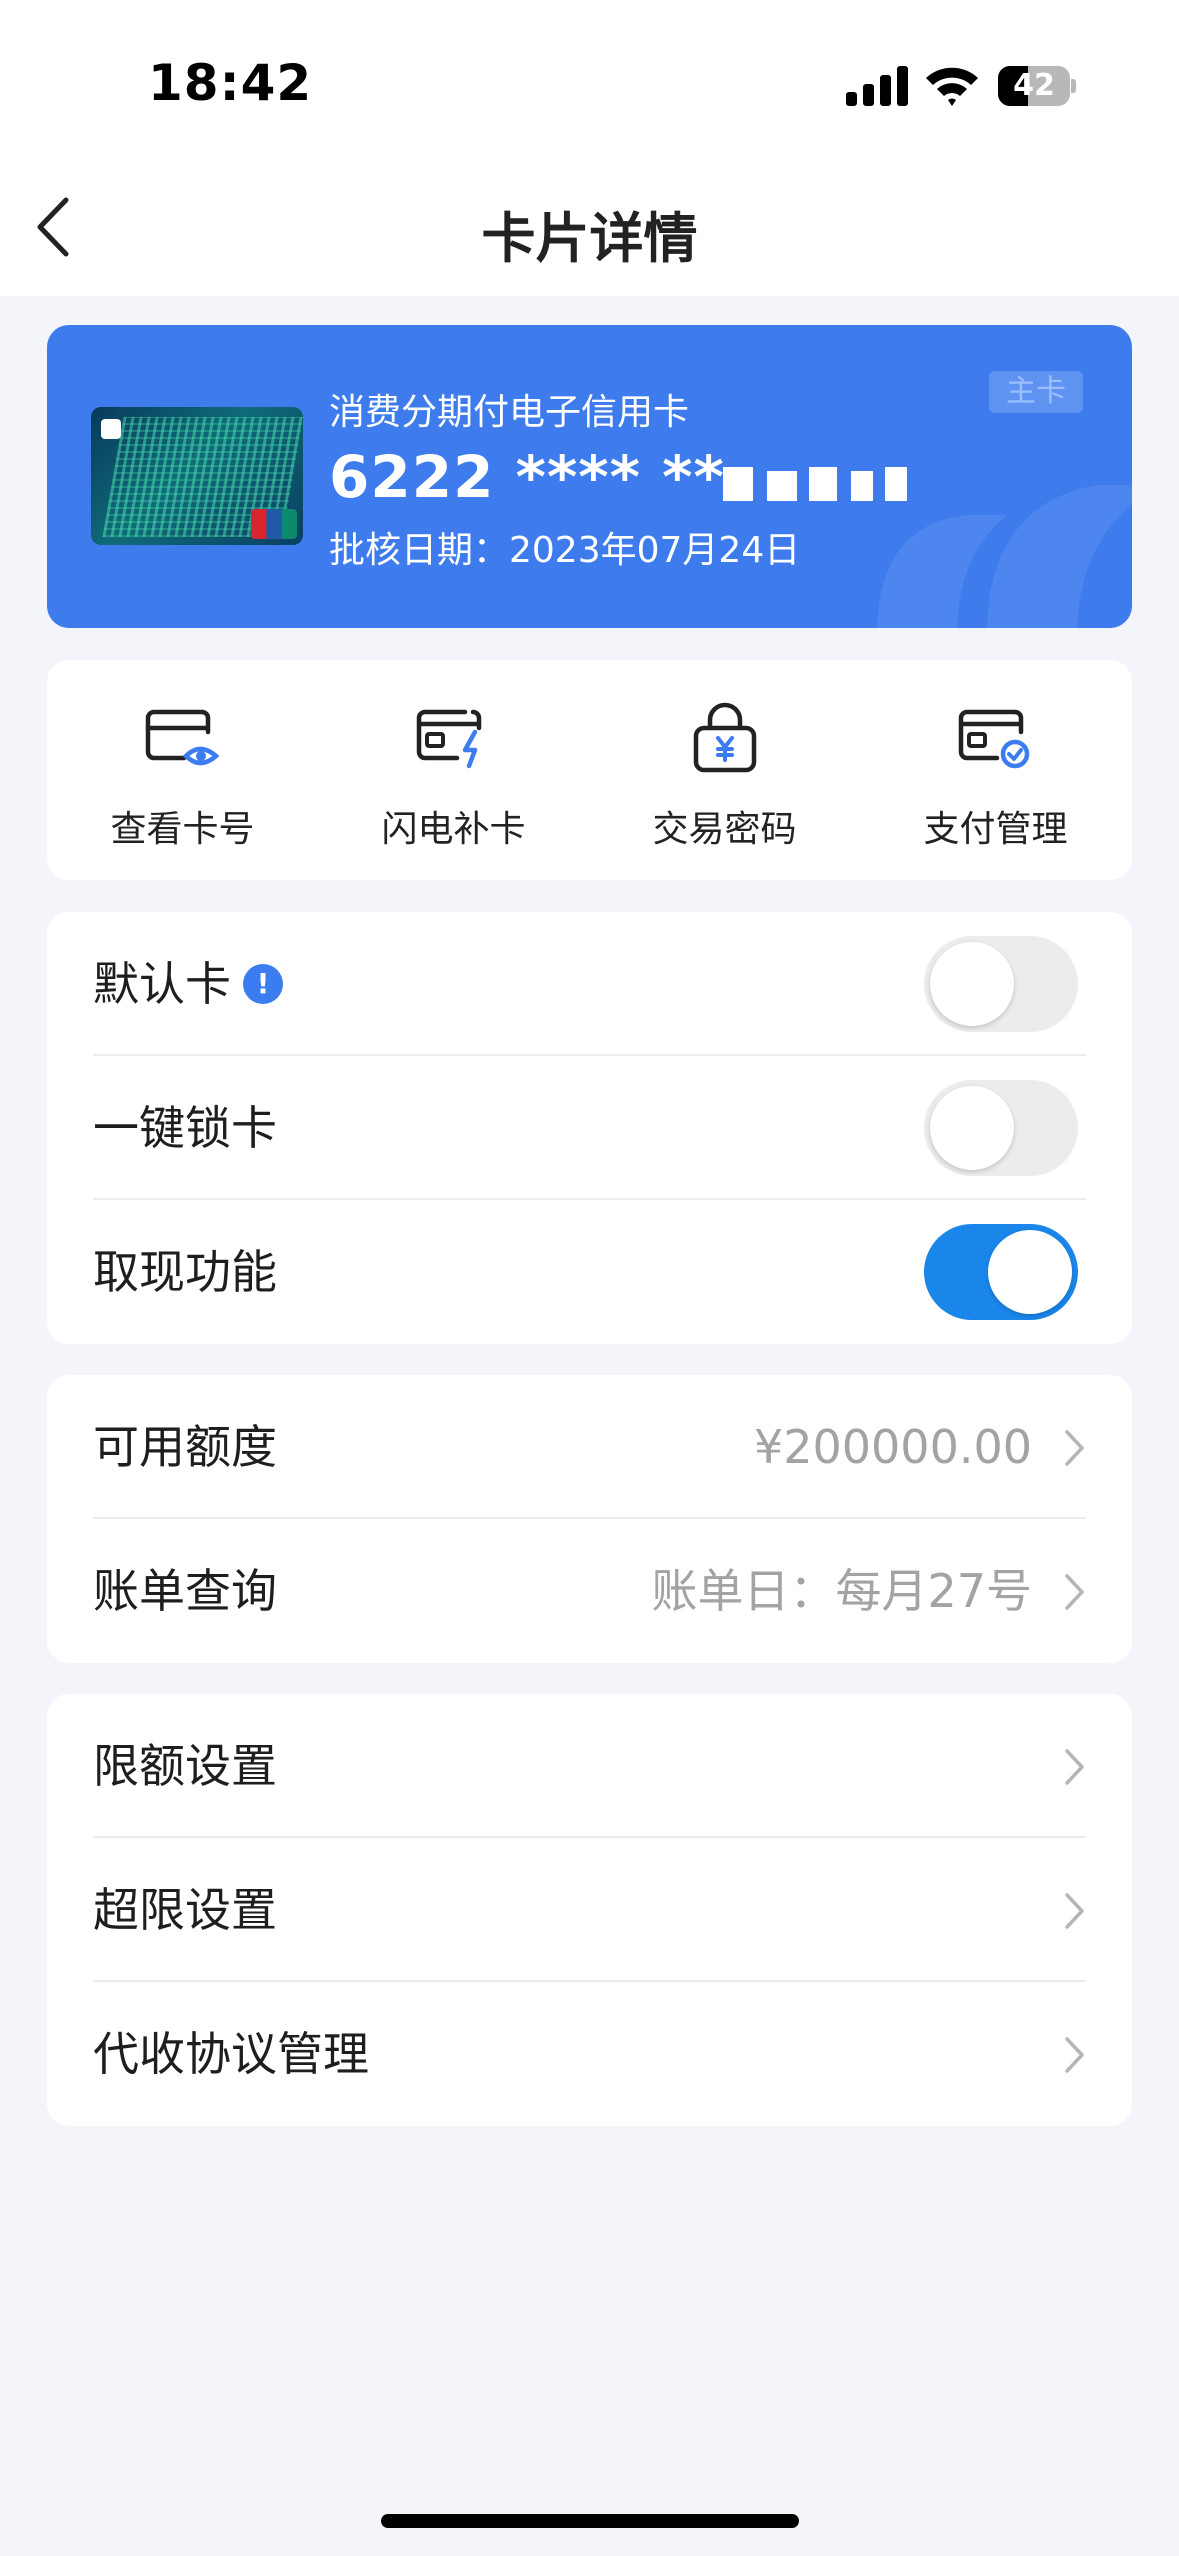 This screenshot has width=1179, height=2556. I want to click on top-bar: 18:42 42 卡片详情, so click(589, 148).